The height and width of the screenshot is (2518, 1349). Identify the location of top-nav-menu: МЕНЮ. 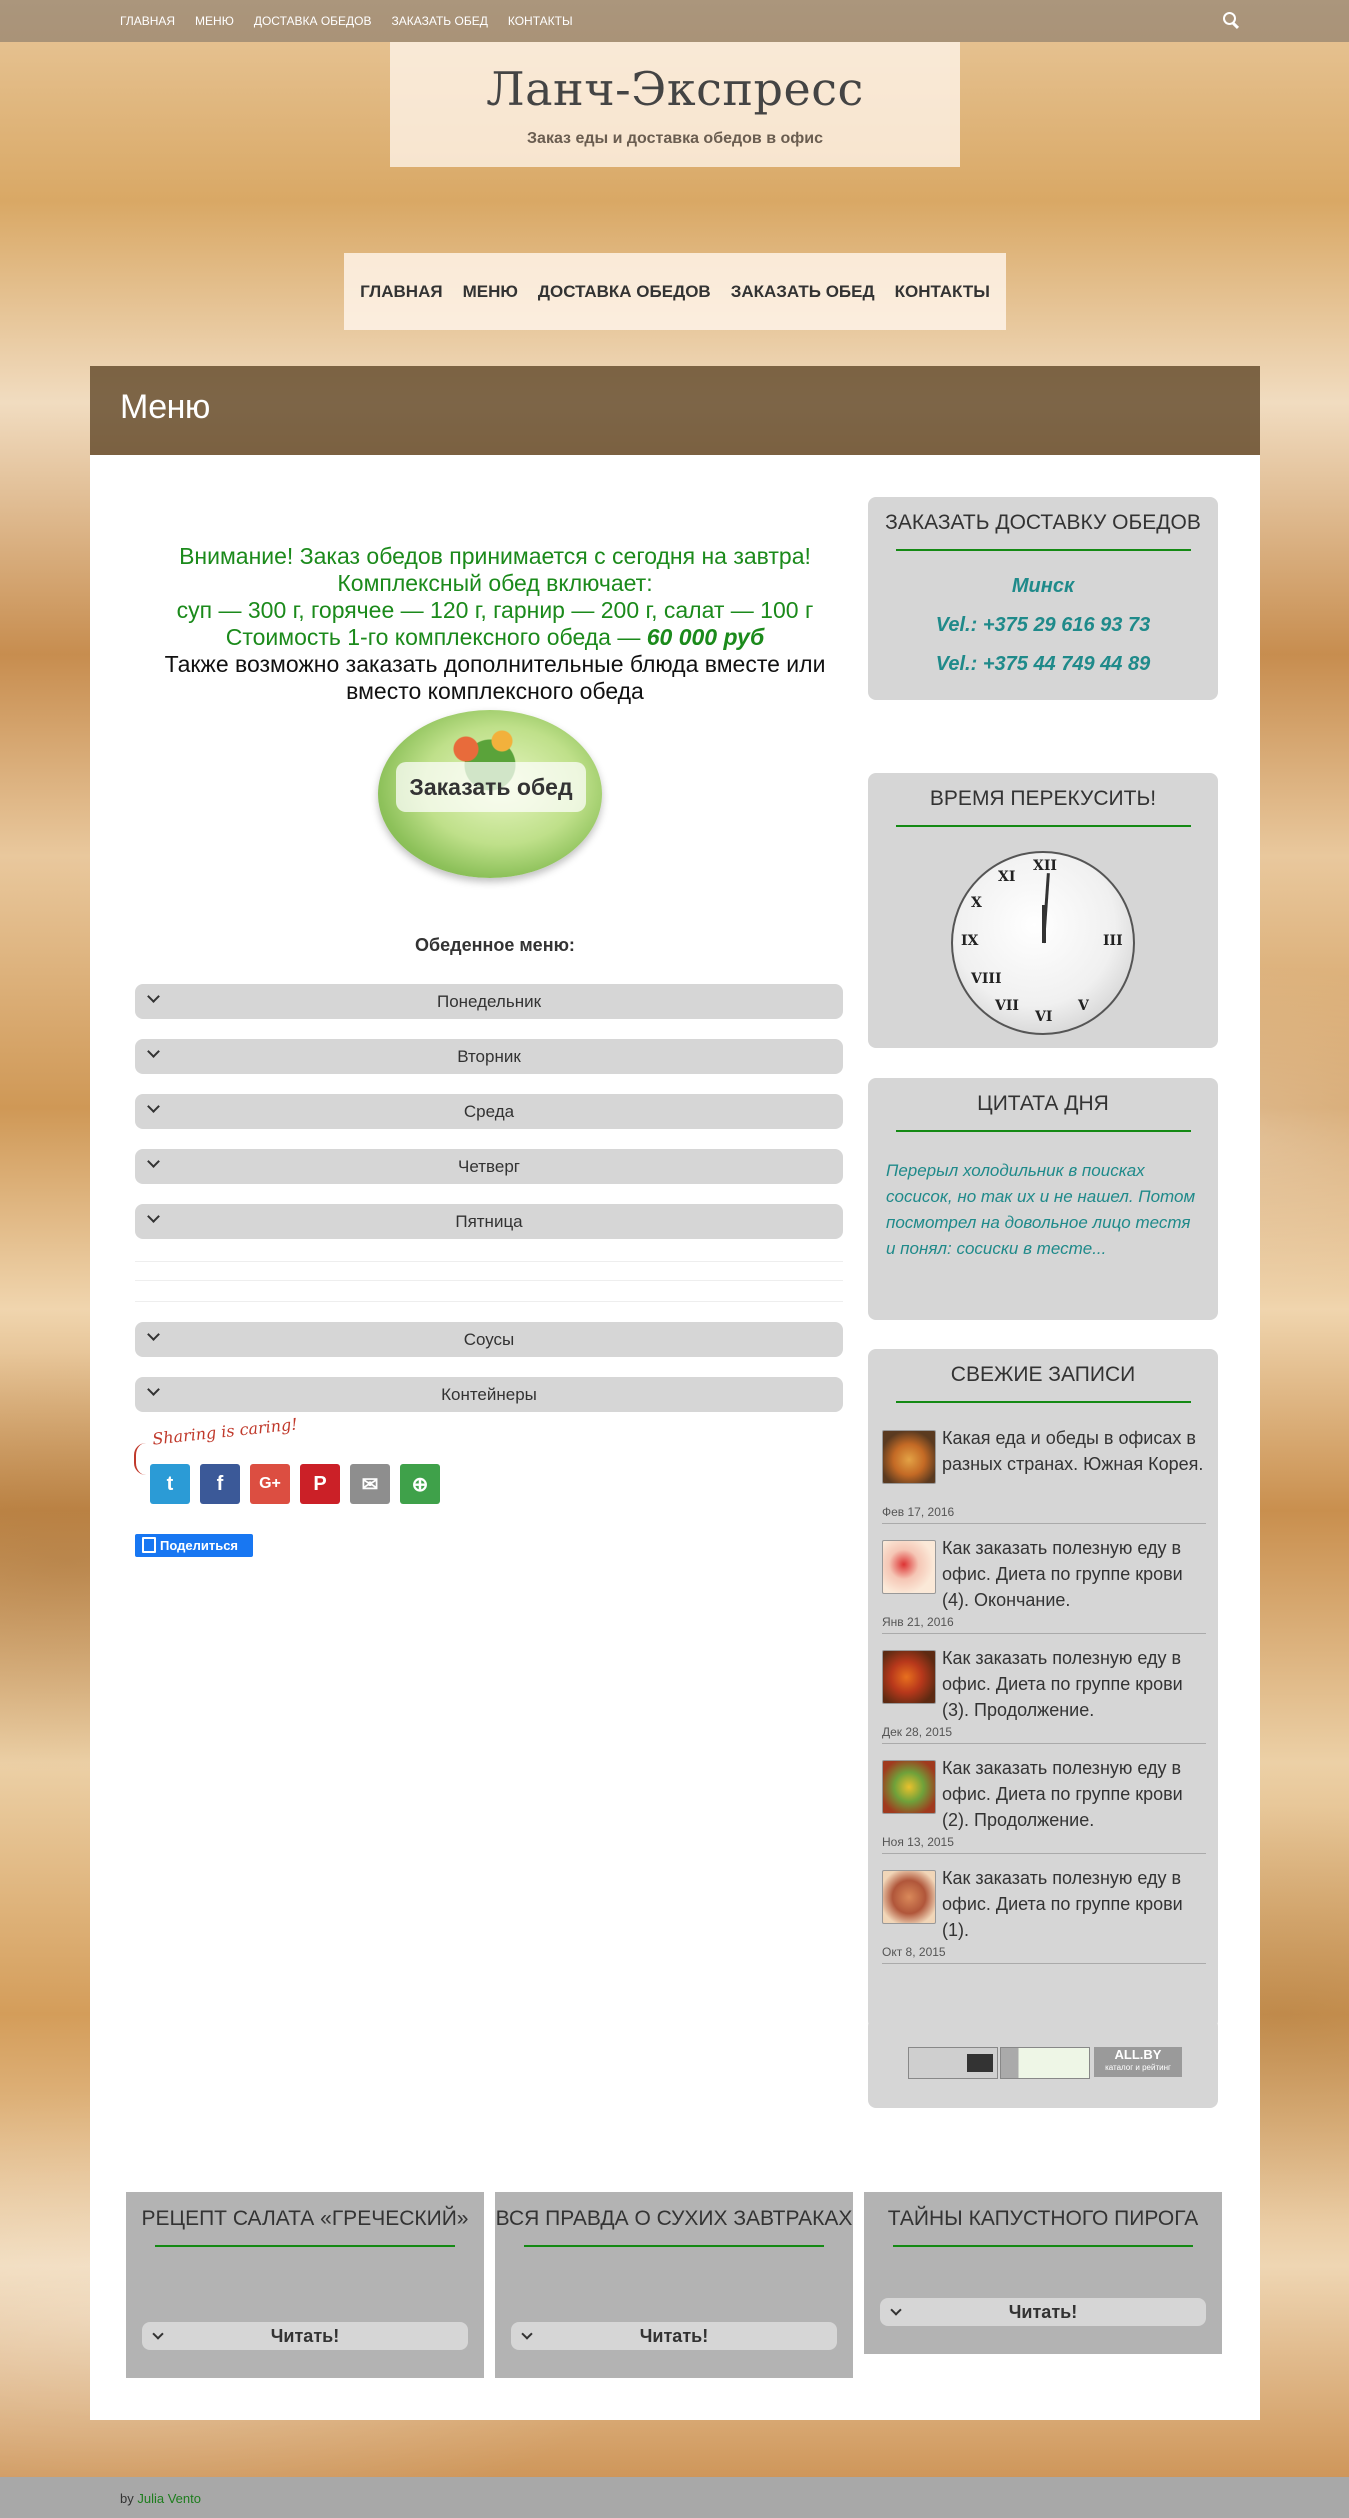
(214, 21).